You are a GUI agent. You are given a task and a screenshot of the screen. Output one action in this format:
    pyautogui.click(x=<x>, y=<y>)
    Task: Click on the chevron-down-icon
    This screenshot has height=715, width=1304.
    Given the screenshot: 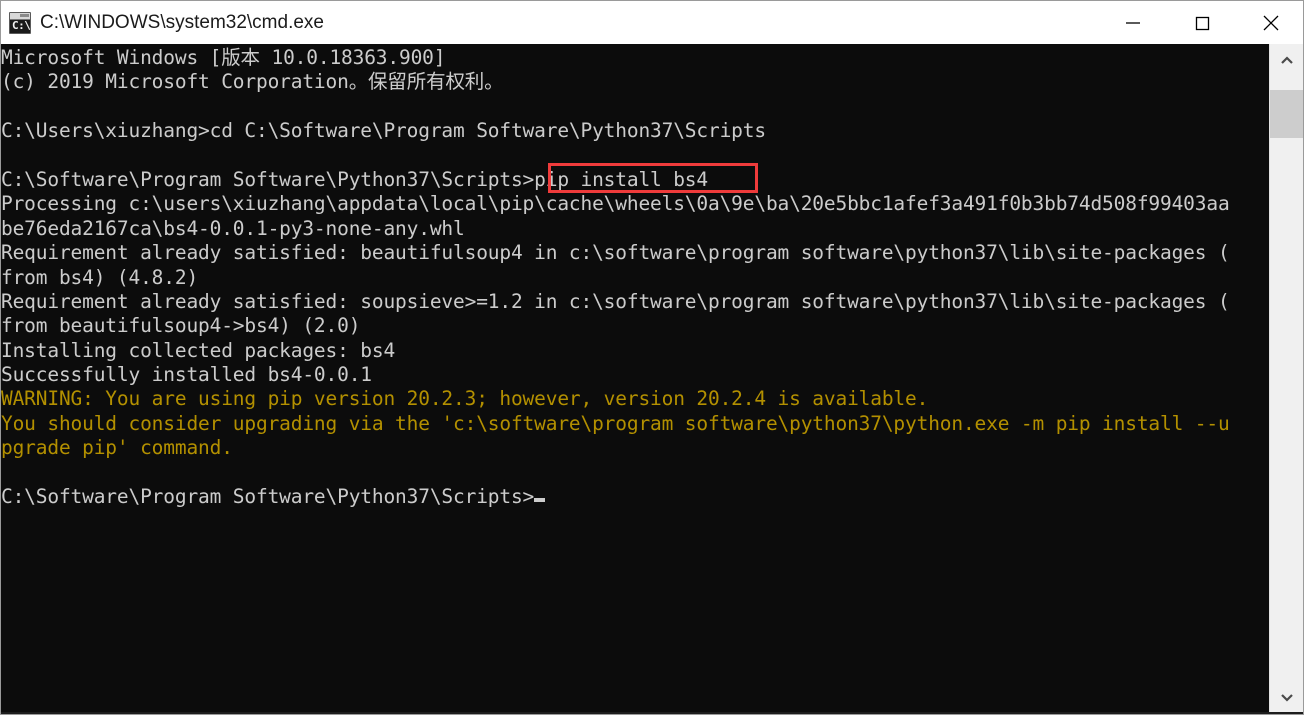 What is the action you would take?
    pyautogui.click(x=1286, y=698)
    